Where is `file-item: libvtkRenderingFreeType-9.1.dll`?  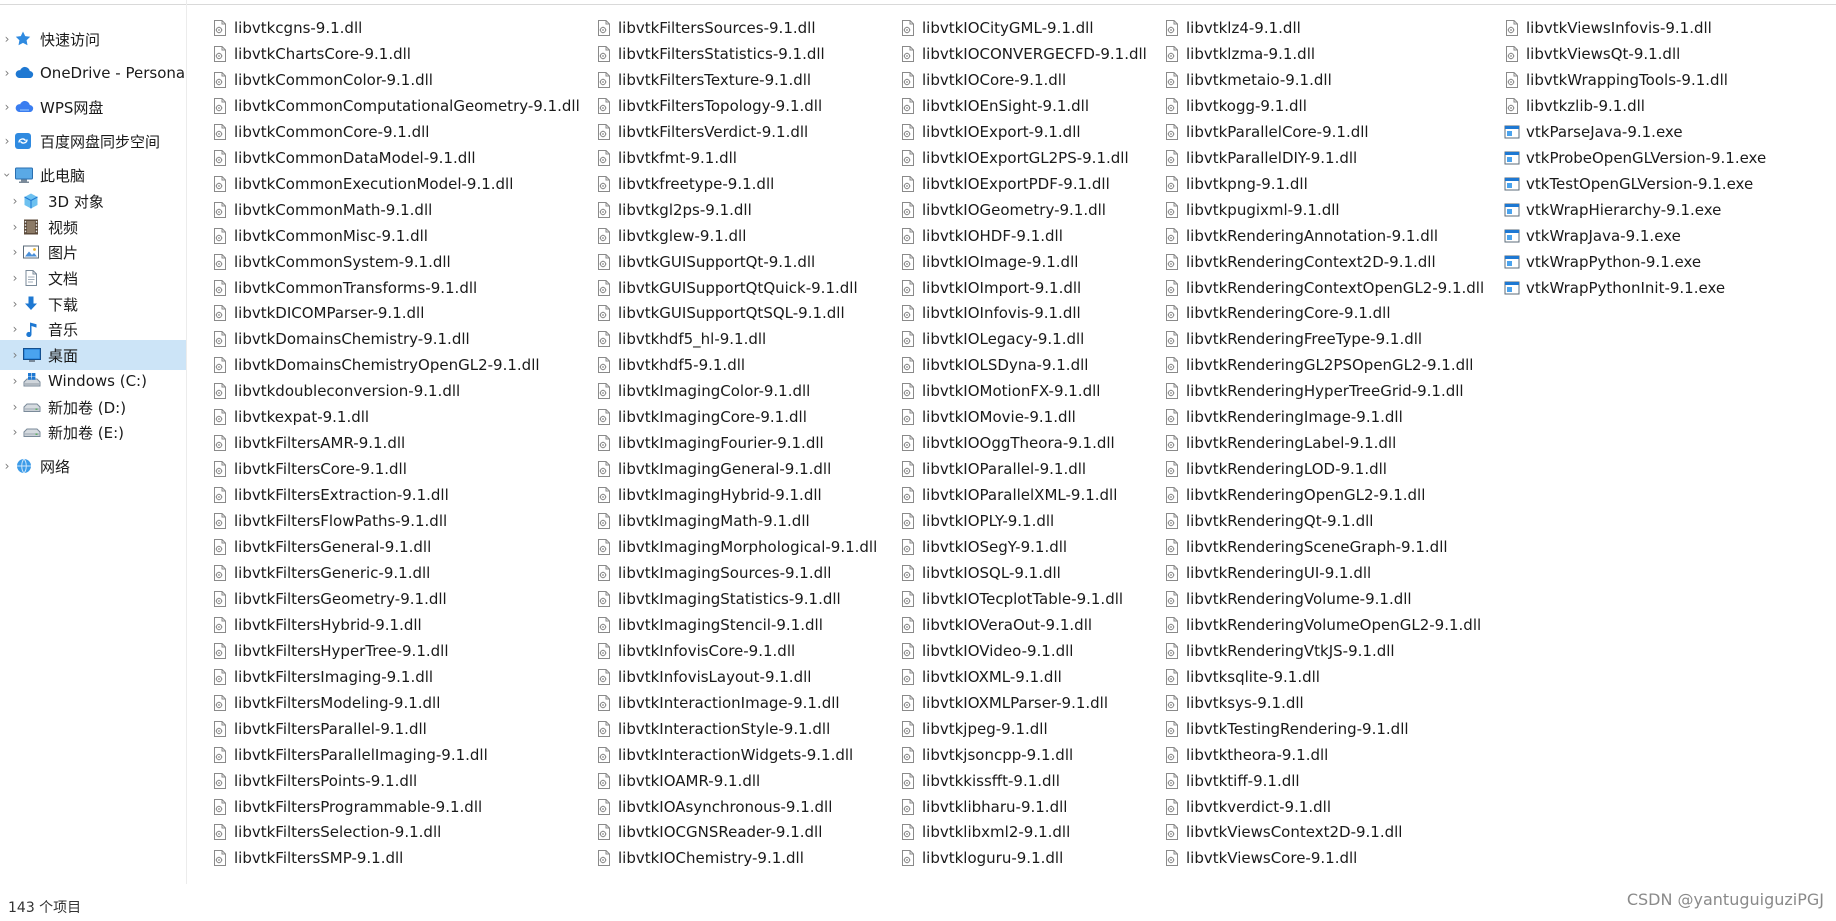
file-item: libvtkRenderingFreeType-9.1.dll is located at coordinates (1293, 339).